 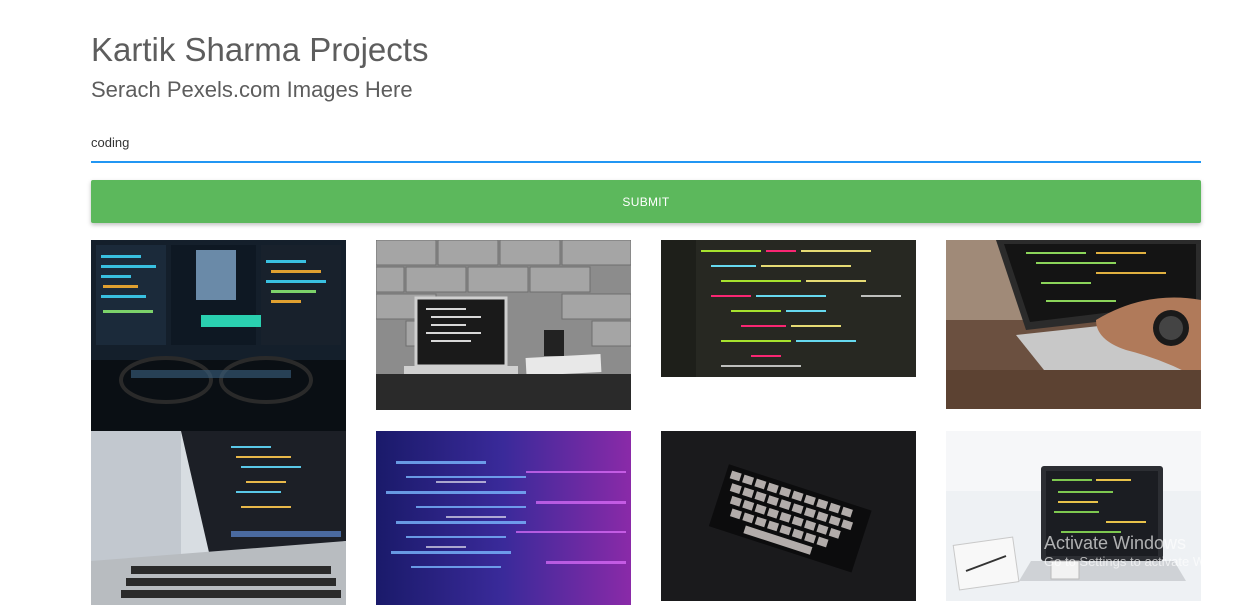 I want to click on laptop-brick-wall-photo, so click(x=503, y=325).